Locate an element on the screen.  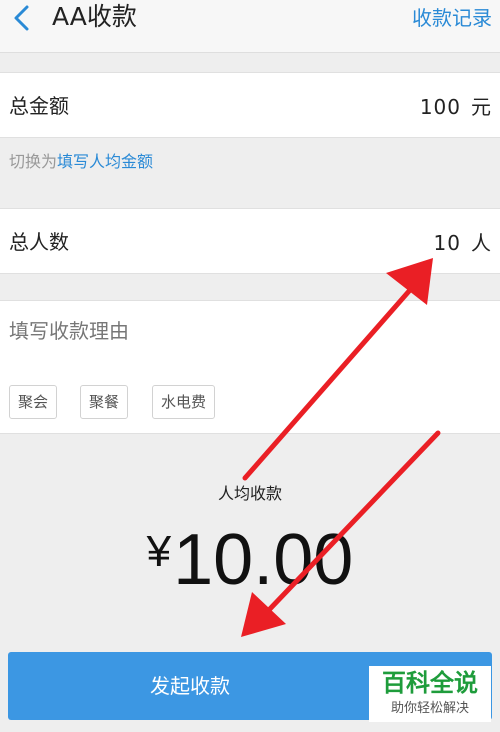
total-amount-unit: 元 is located at coordinates (481, 107).